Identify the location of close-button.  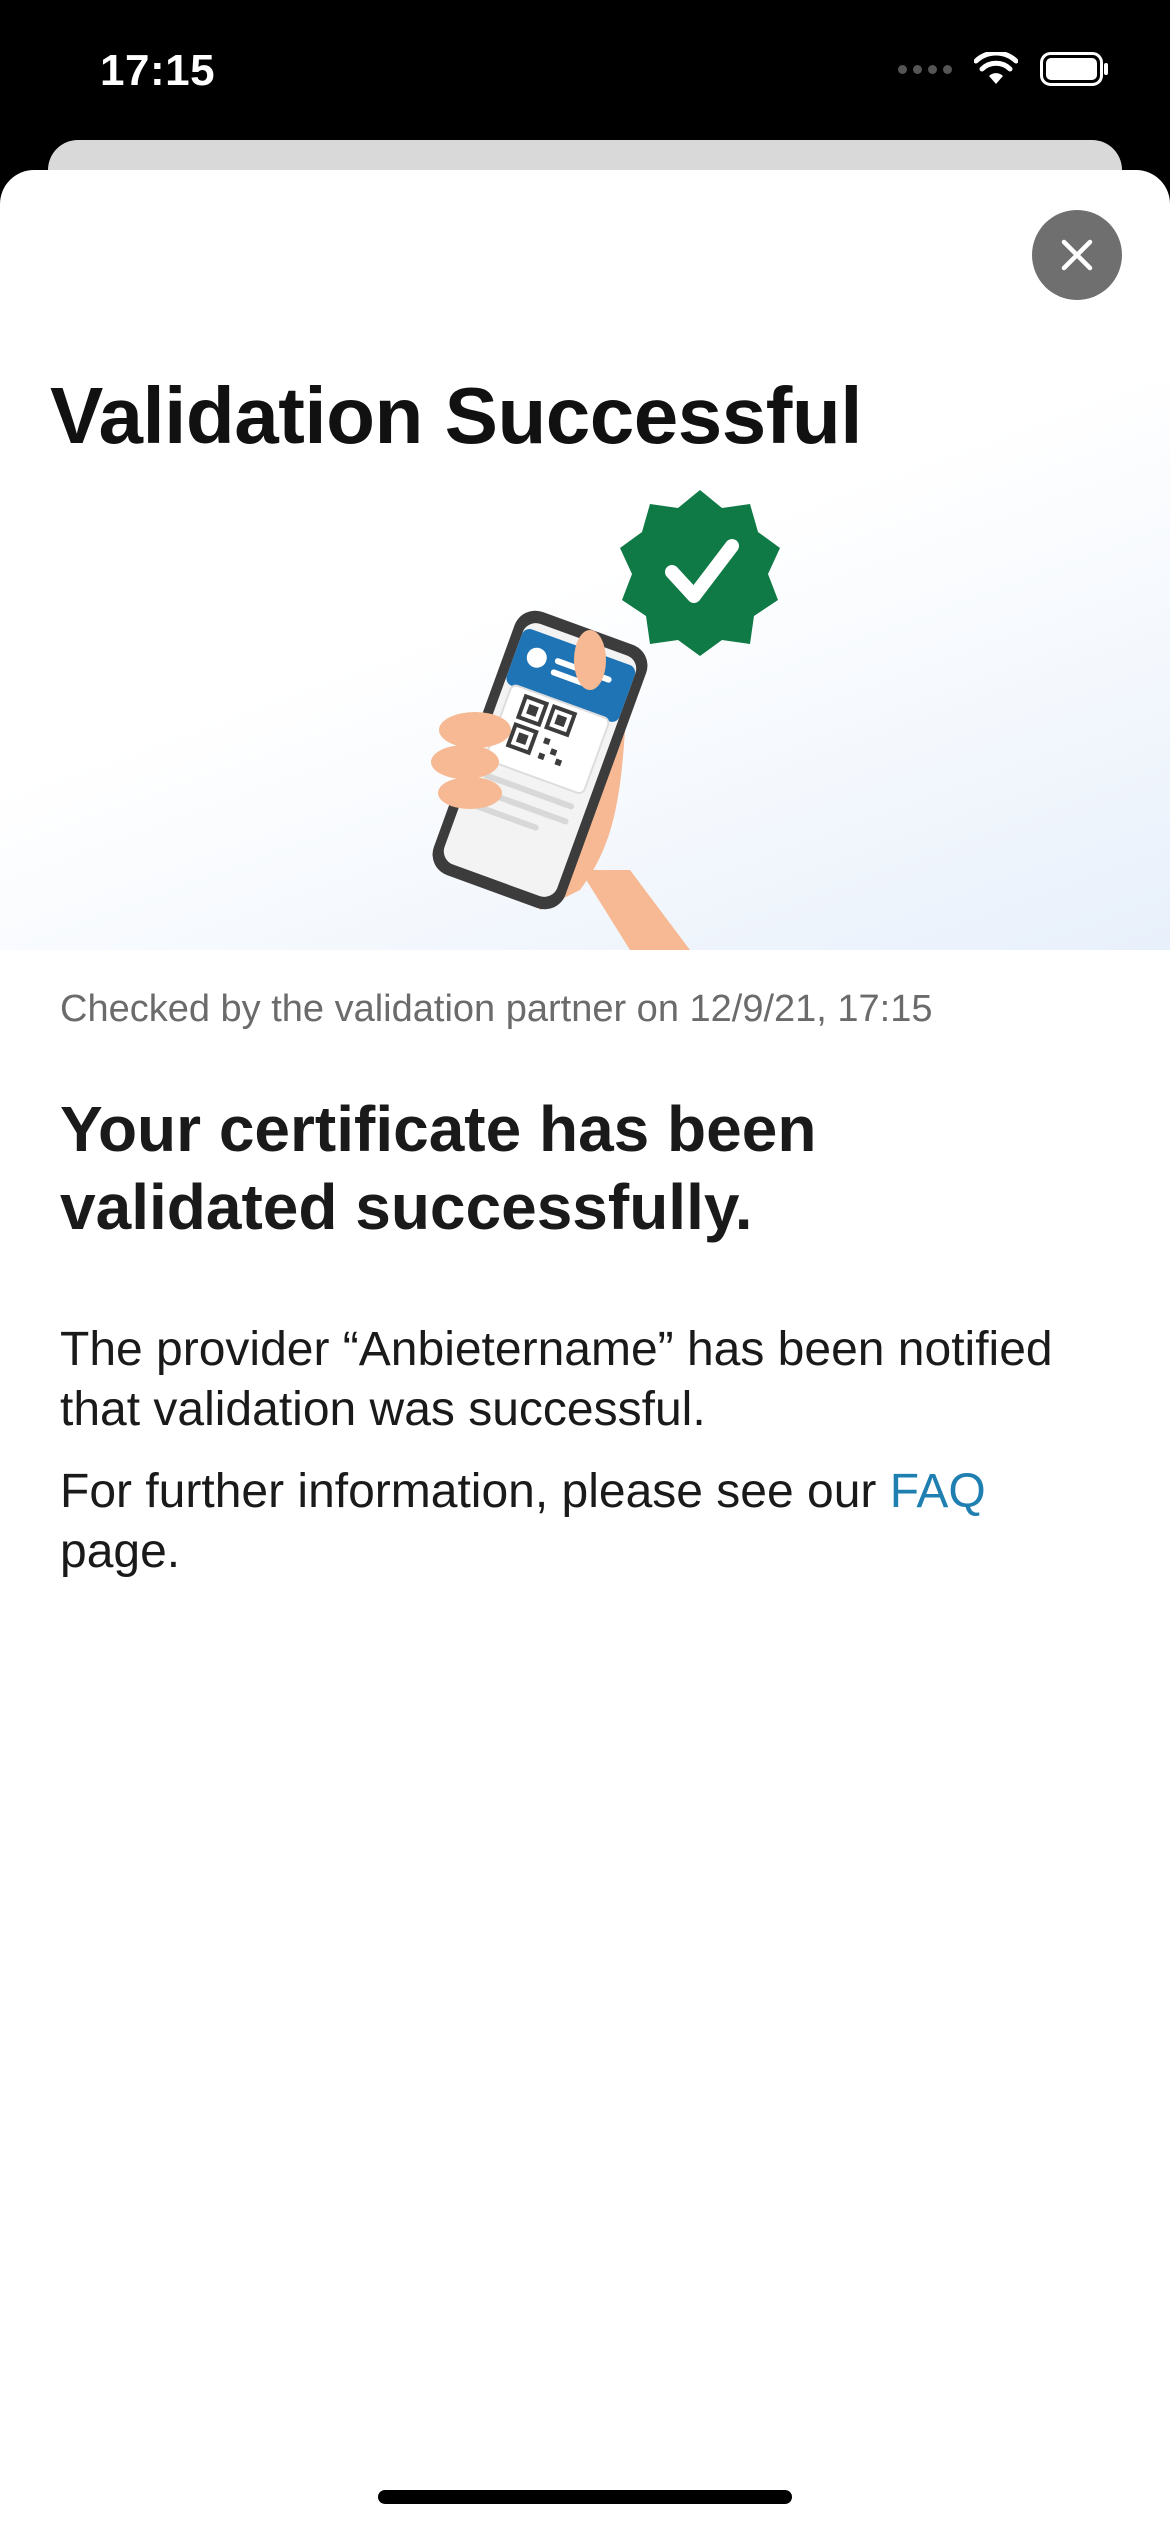
(1077, 255).